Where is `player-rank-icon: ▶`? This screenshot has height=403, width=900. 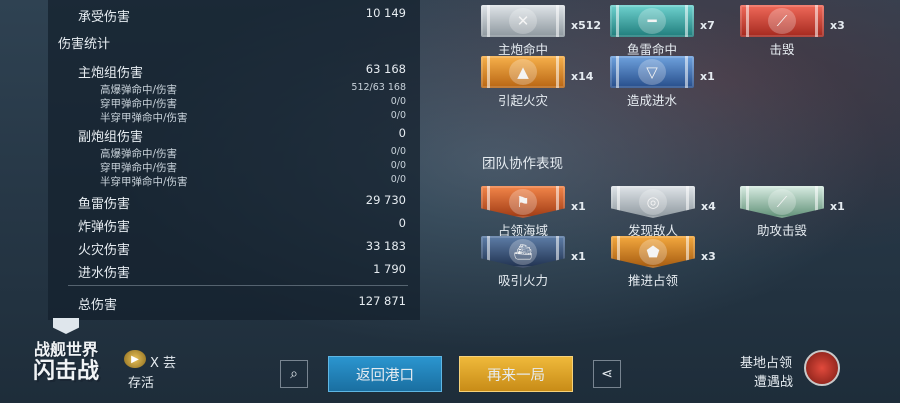 player-rank-icon: ▶ is located at coordinates (135, 359).